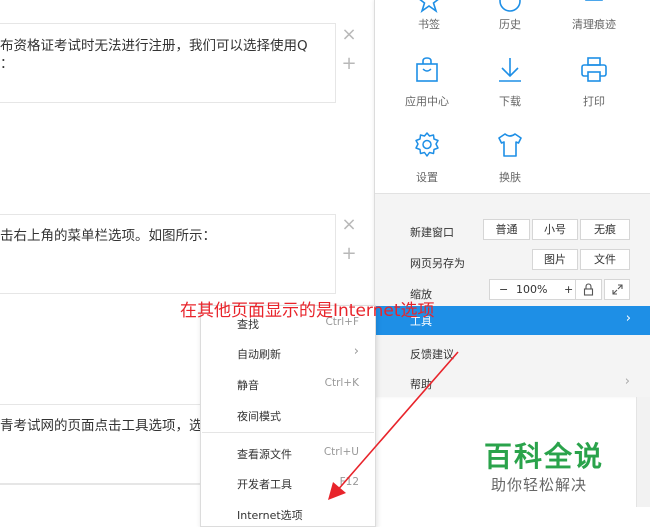  Describe the element at coordinates (544, 456) in the screenshot. I see `watermark-title: 百科全说` at that location.